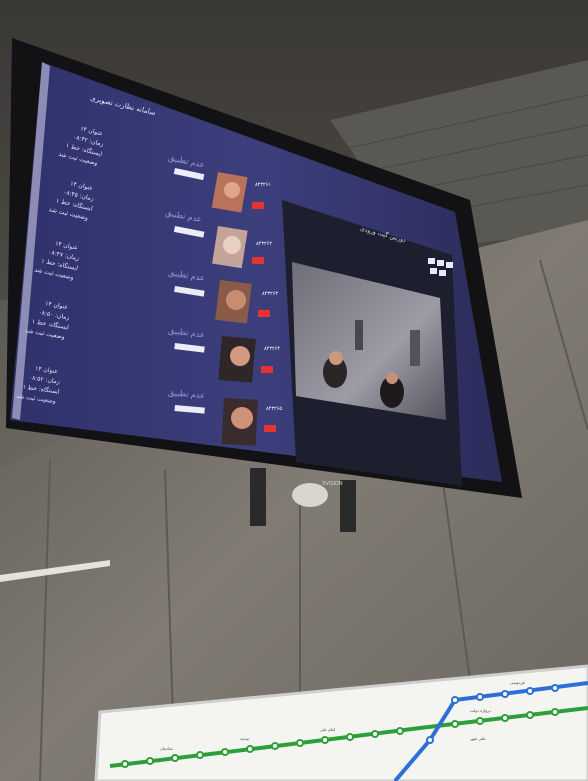  Describe the element at coordinates (270, 294) in the screenshot. I see `card-id: ۸۴۳۲۶۳` at that location.